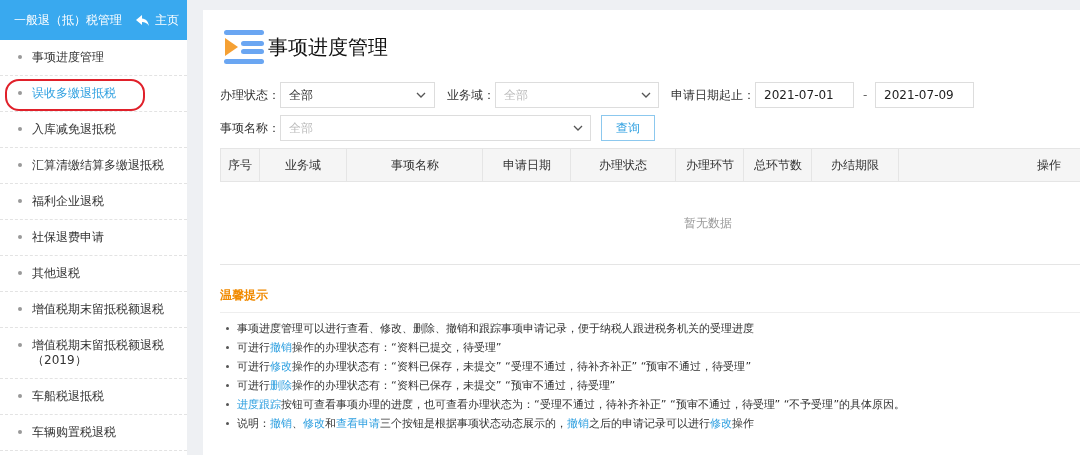 The width and height of the screenshot is (1080, 455). Describe the element at coordinates (245, 47) in the screenshot. I see `list-icon` at that location.